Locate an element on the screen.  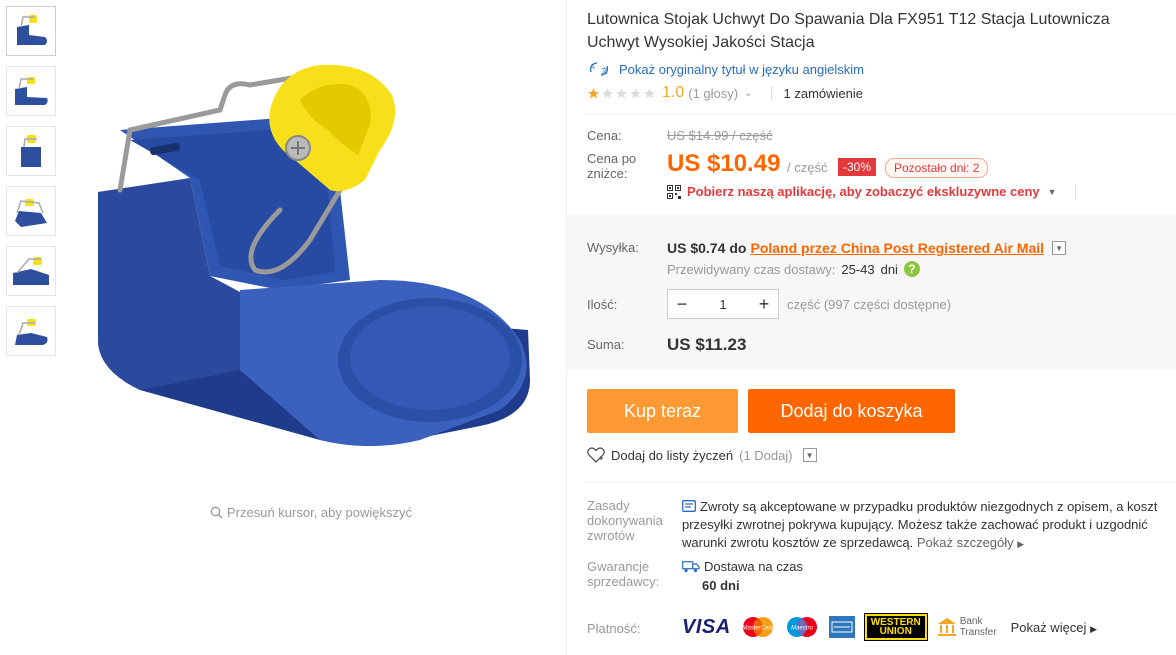
visa-logo: VISA is located at coordinates (706, 626).